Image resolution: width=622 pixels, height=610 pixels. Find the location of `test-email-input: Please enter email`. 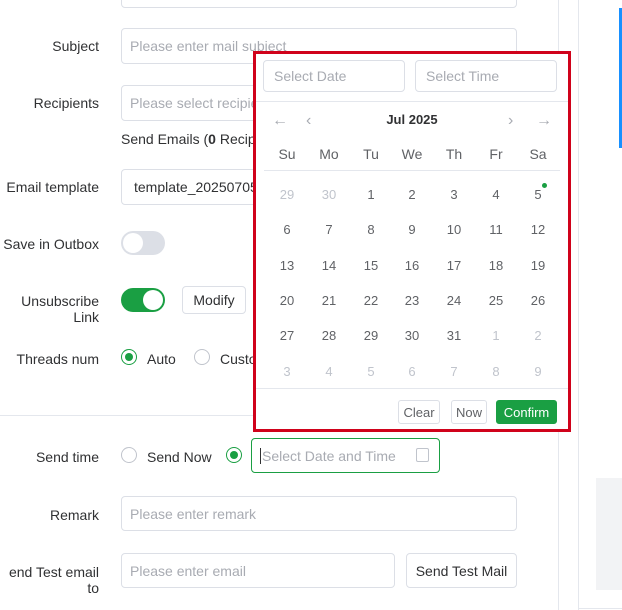

test-email-input: Please enter email is located at coordinates (258, 570).